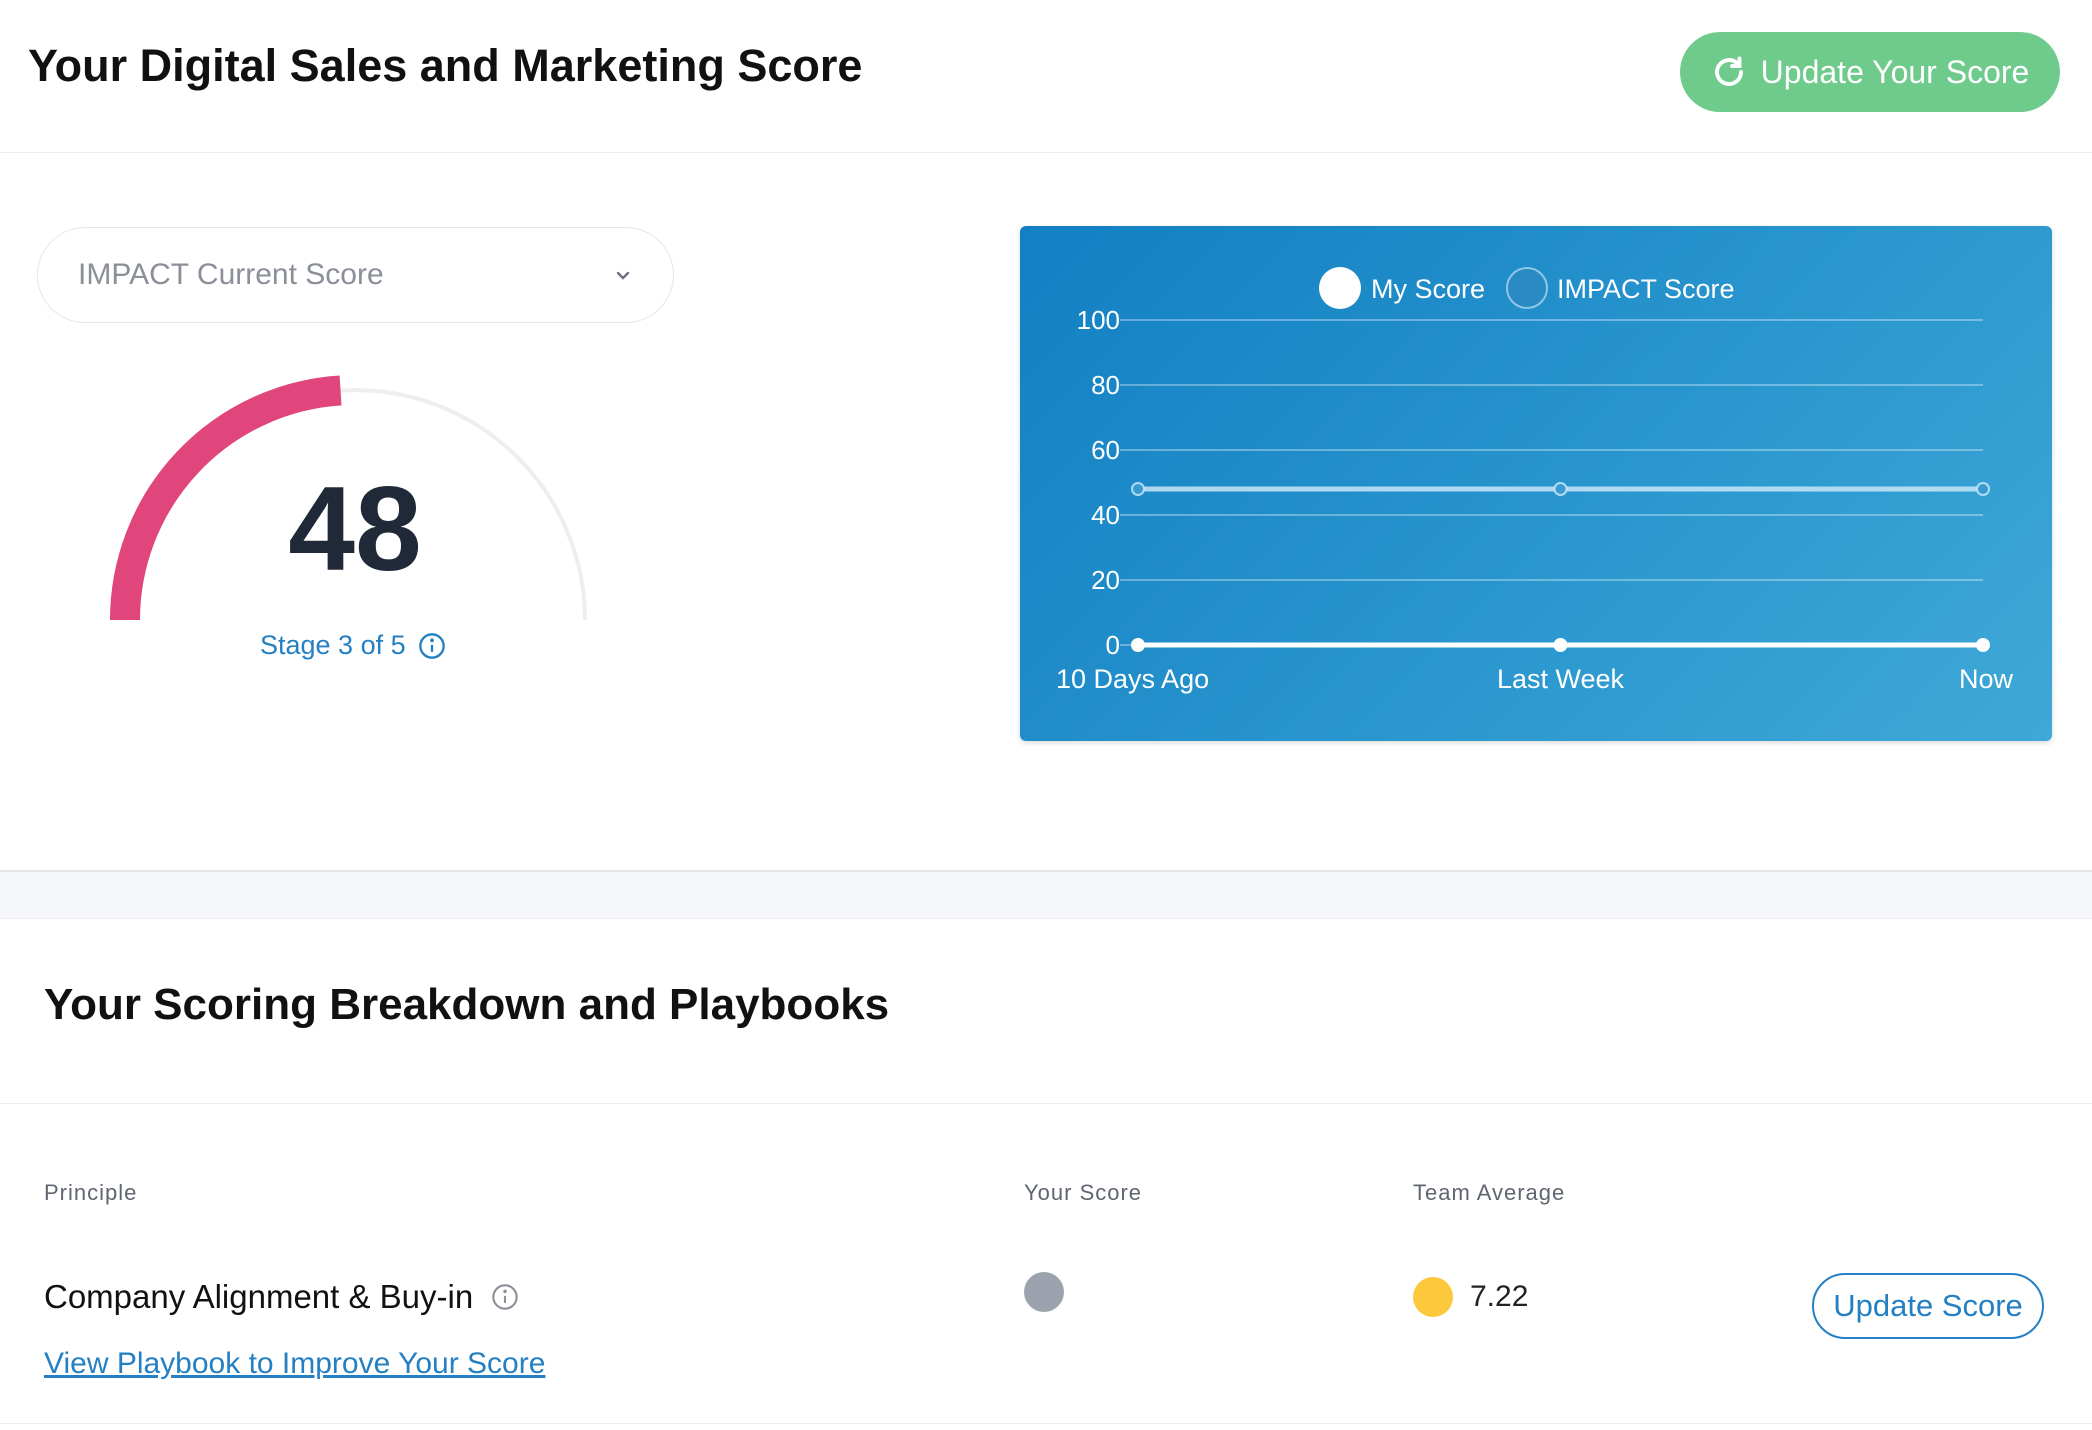  I want to click on column-header-team-average: Team Average, so click(1489, 1192).